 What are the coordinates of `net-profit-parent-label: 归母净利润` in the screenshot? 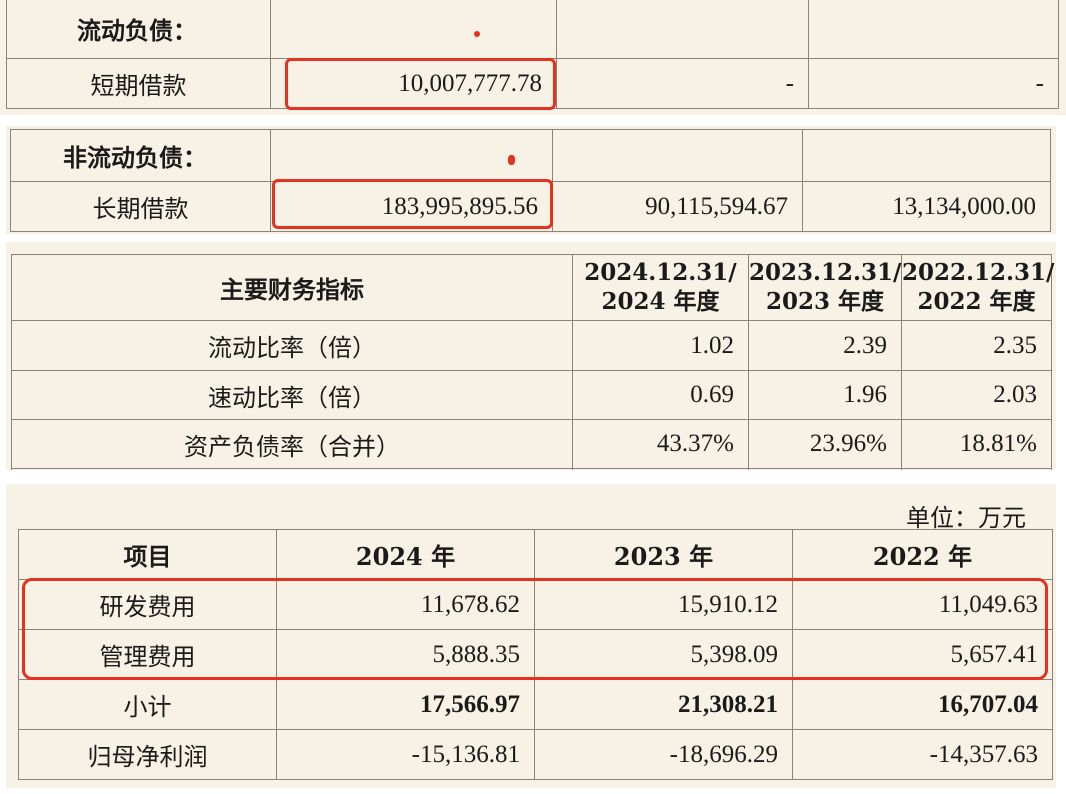 It's located at (147, 754).